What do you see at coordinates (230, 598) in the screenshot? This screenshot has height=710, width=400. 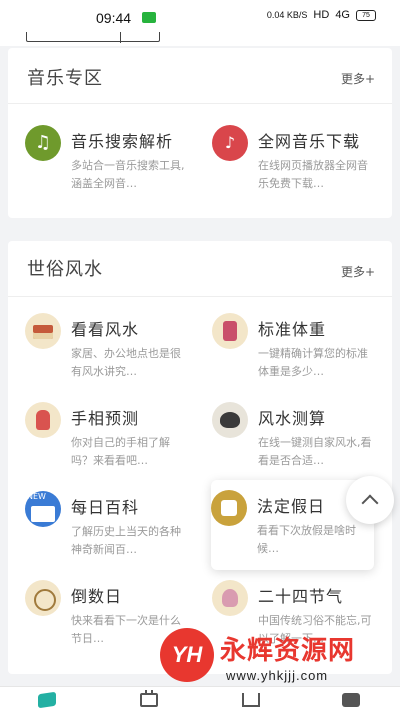 I see `solar-term-icon` at bounding box center [230, 598].